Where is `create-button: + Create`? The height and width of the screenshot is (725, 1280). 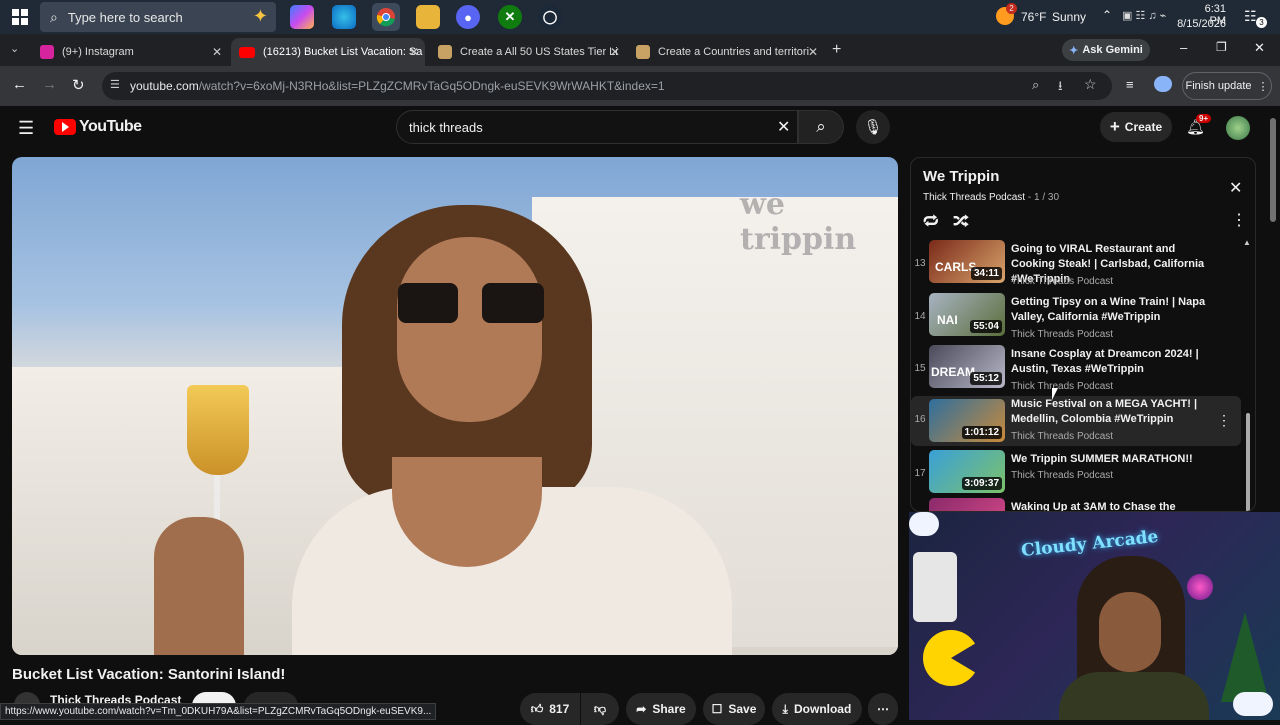
create-button: + Create is located at coordinates (1136, 127).